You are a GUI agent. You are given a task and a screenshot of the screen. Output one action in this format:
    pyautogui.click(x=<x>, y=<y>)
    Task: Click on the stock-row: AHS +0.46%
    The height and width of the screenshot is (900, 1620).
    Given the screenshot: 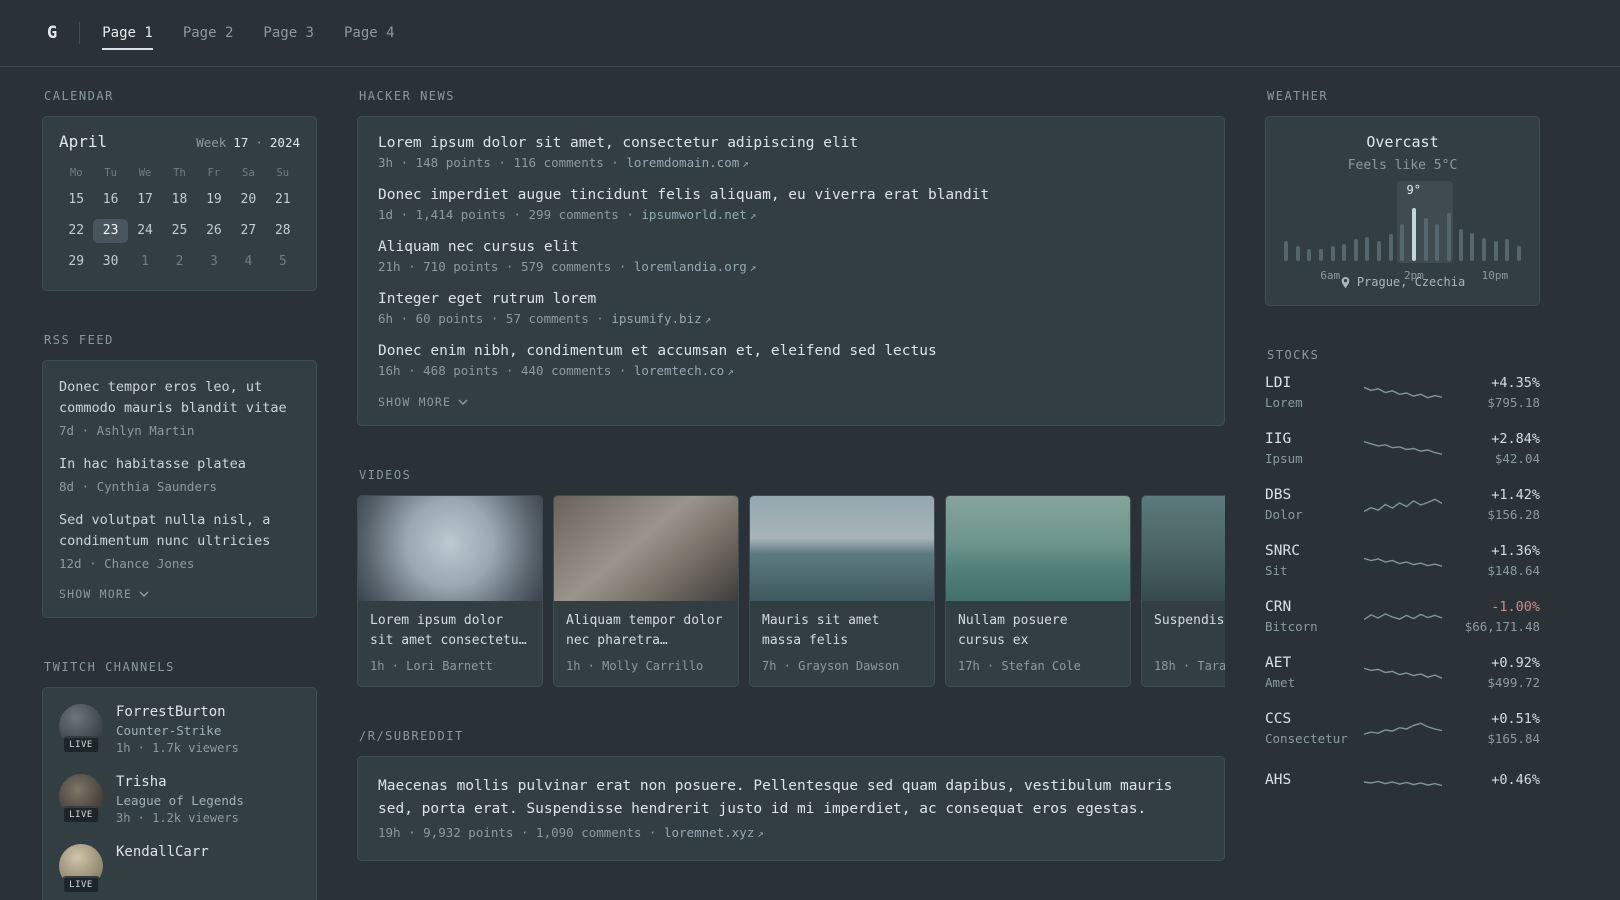 What is the action you would take?
    pyautogui.click(x=1402, y=782)
    